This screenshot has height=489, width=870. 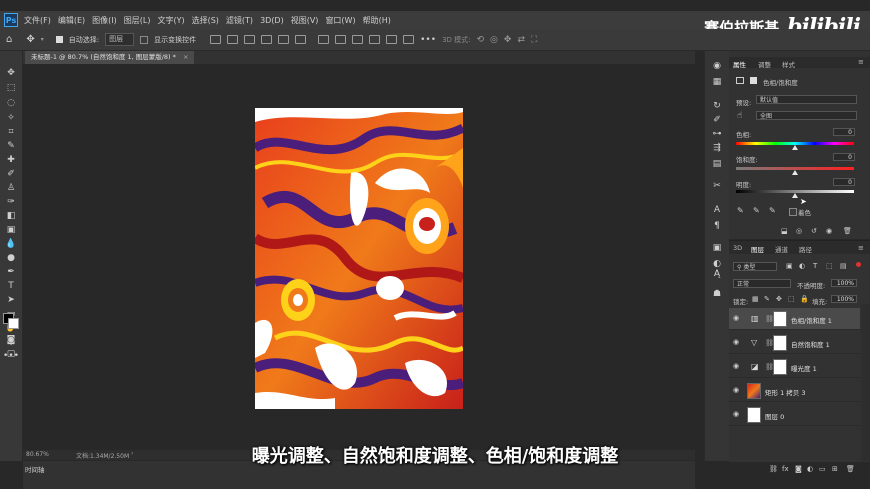 I want to click on auto-select-checkbox, so click(x=59, y=39).